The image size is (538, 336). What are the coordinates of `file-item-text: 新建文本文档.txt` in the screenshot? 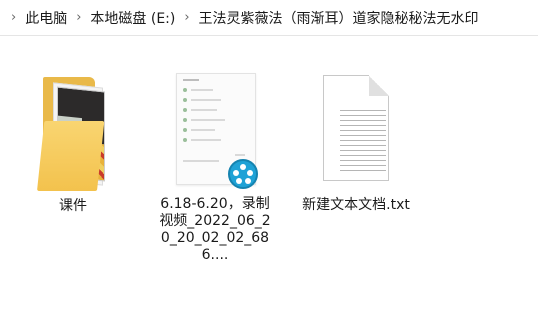 It's located at (356, 144).